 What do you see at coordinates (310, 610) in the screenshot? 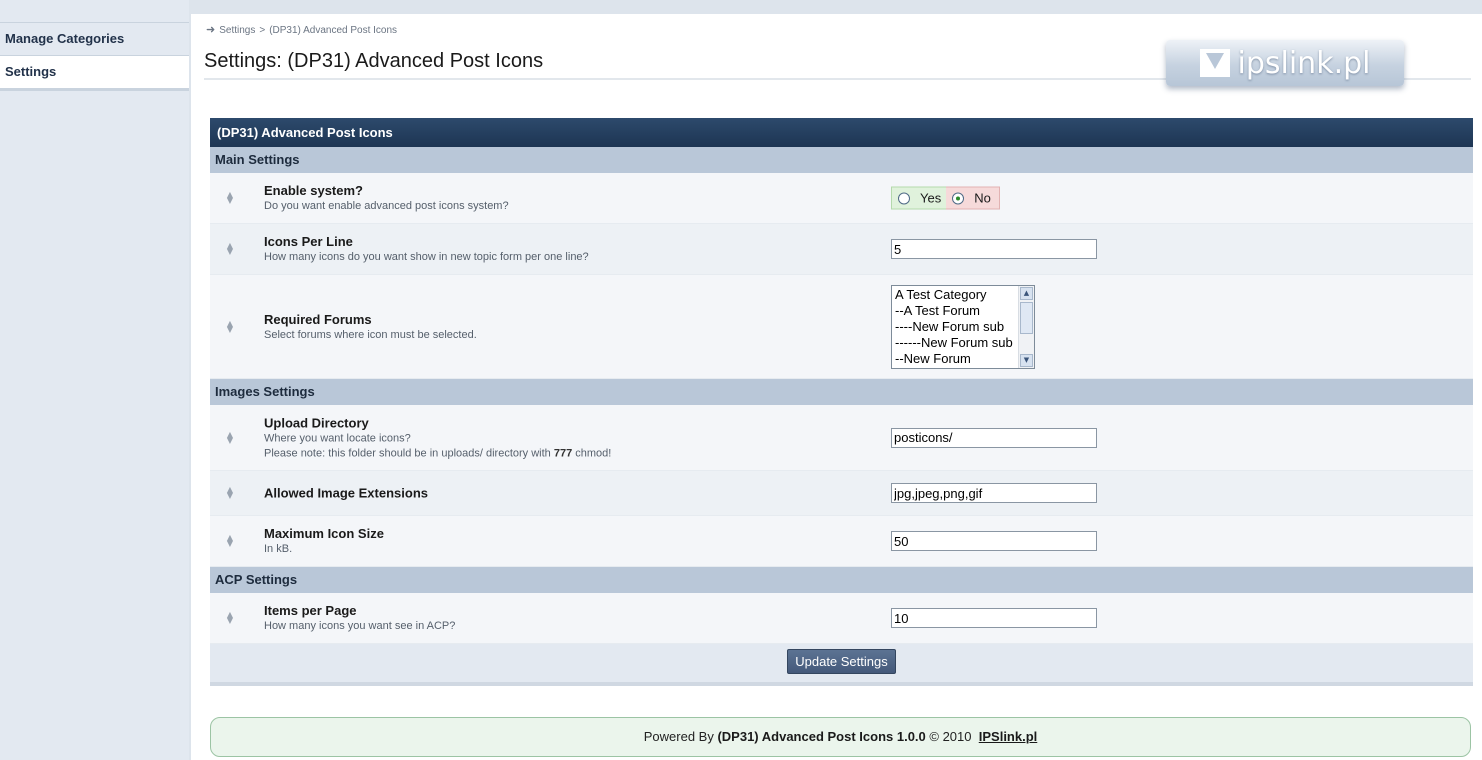
I see `setting-title: Items per Page` at bounding box center [310, 610].